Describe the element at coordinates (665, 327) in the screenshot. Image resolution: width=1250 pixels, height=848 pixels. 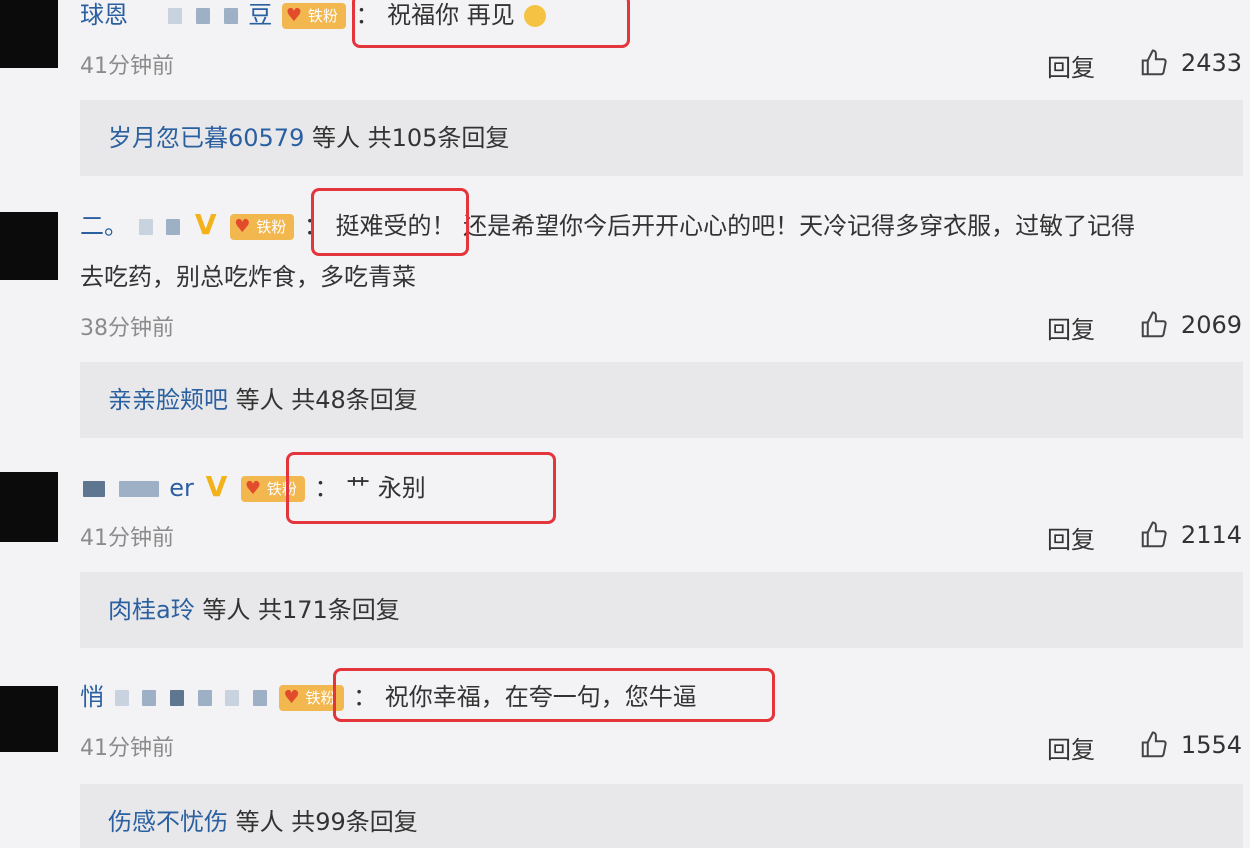
I see `comment-meta: 38分钟前 回复 2069` at that location.